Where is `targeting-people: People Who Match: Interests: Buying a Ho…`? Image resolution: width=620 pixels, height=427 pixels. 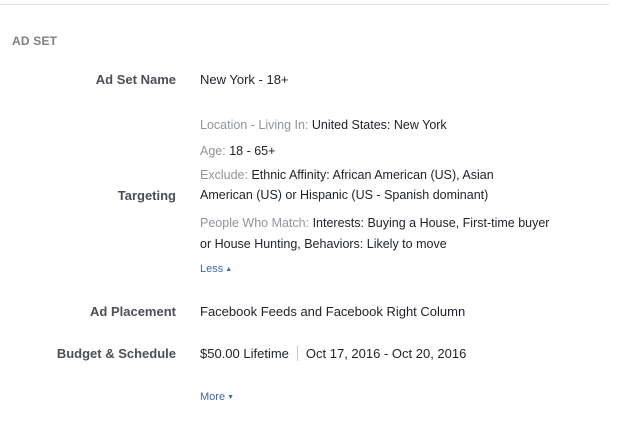 targeting-people: People Who Match: Interests: Buying a Ho… is located at coordinates (374, 223).